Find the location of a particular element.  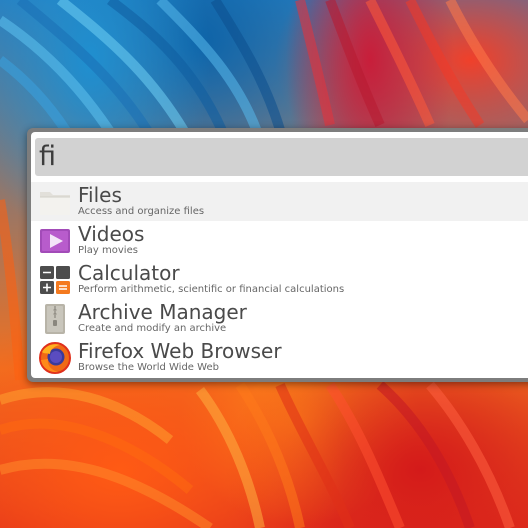

result-name: Firefox Web Browser is located at coordinates (180, 351).